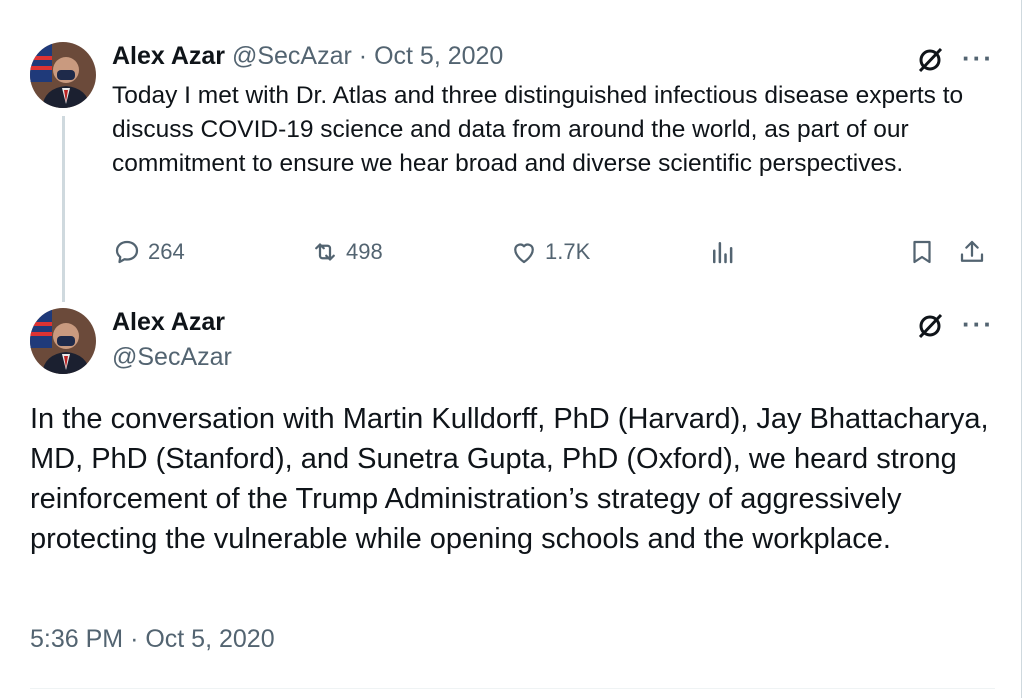  I want to click on bookmark-icon, so click(922, 252).